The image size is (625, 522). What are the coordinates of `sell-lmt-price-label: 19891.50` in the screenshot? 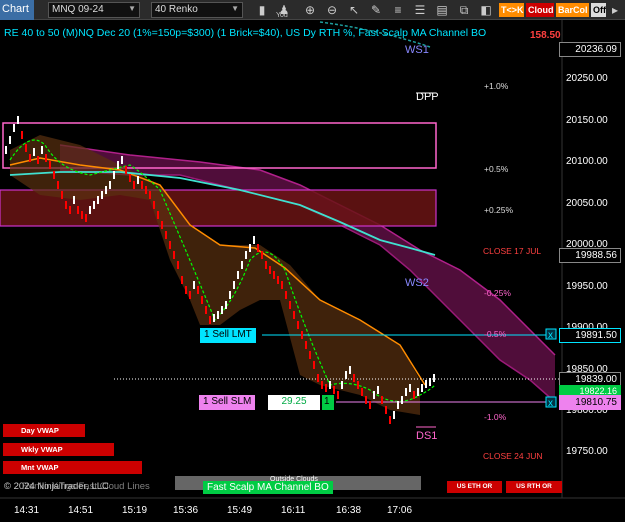 It's located at (590, 335).